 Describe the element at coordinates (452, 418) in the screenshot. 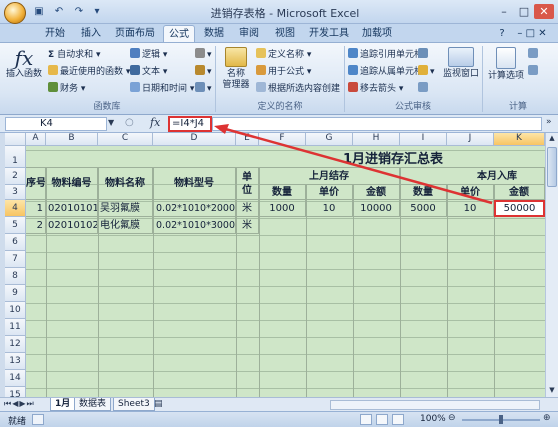

I see `zoom-out-icon: ⊖` at that location.